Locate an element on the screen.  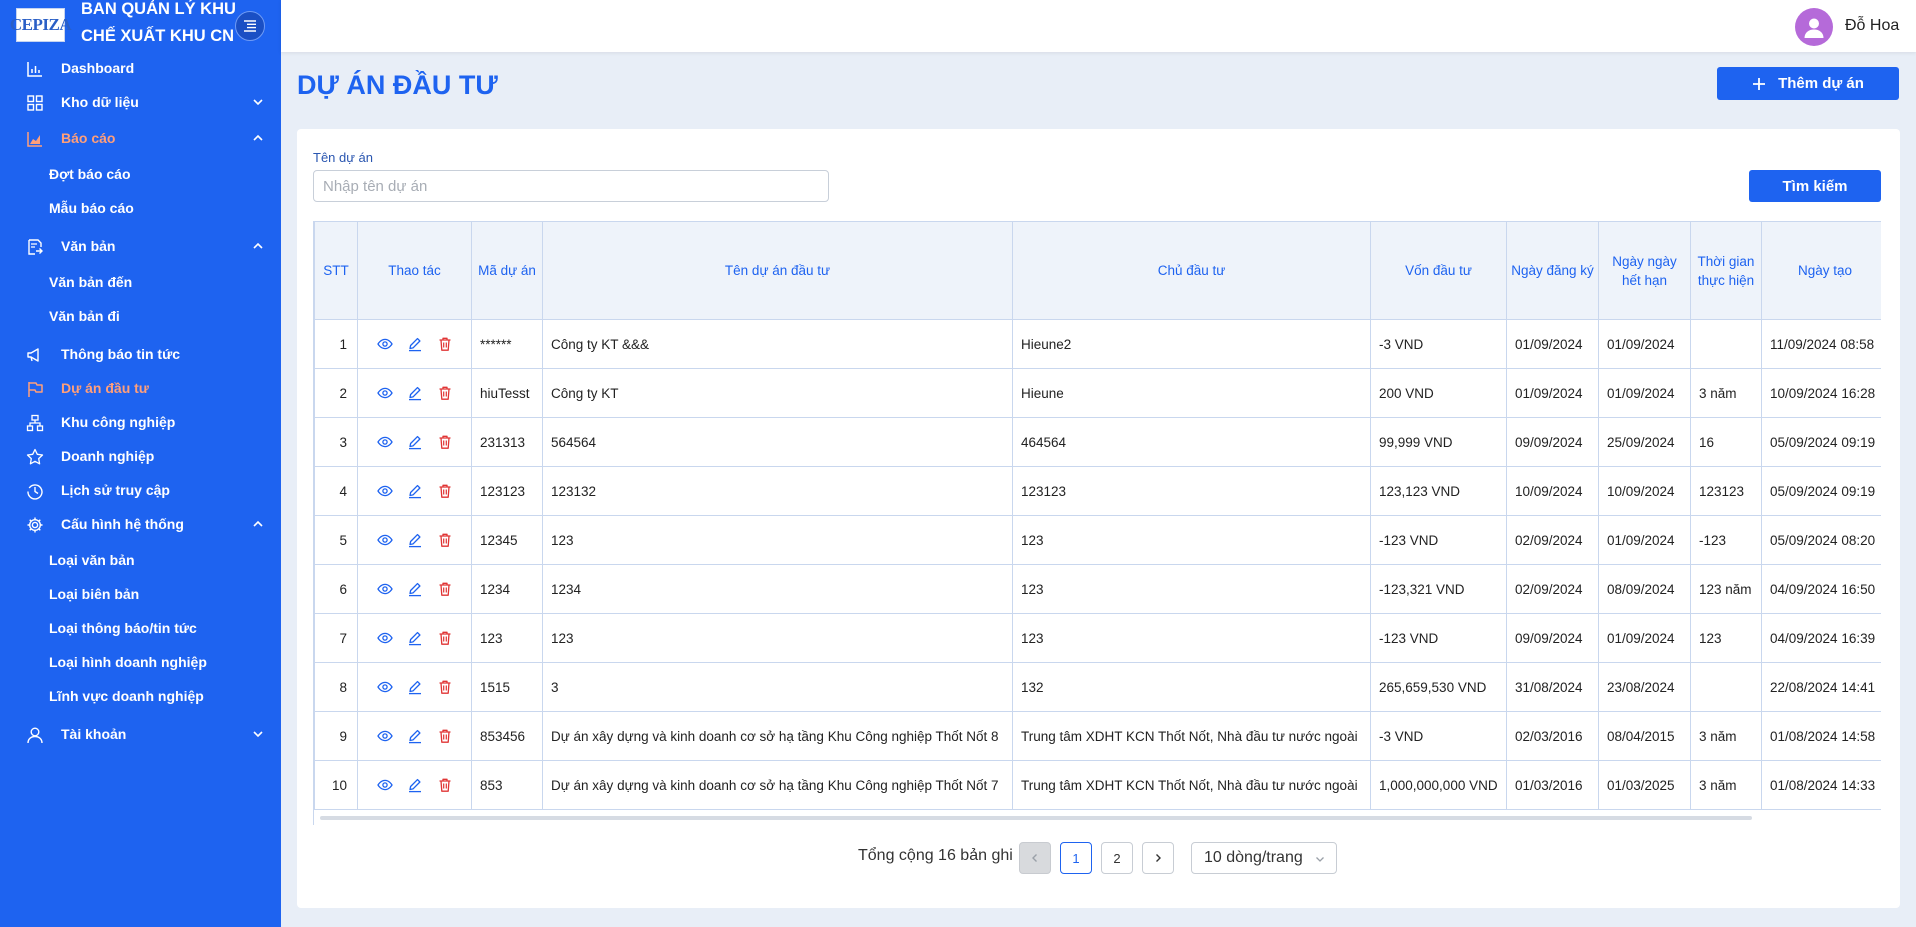
cell-registered-date: 09/09/2024 is located at coordinates (1552, 638).